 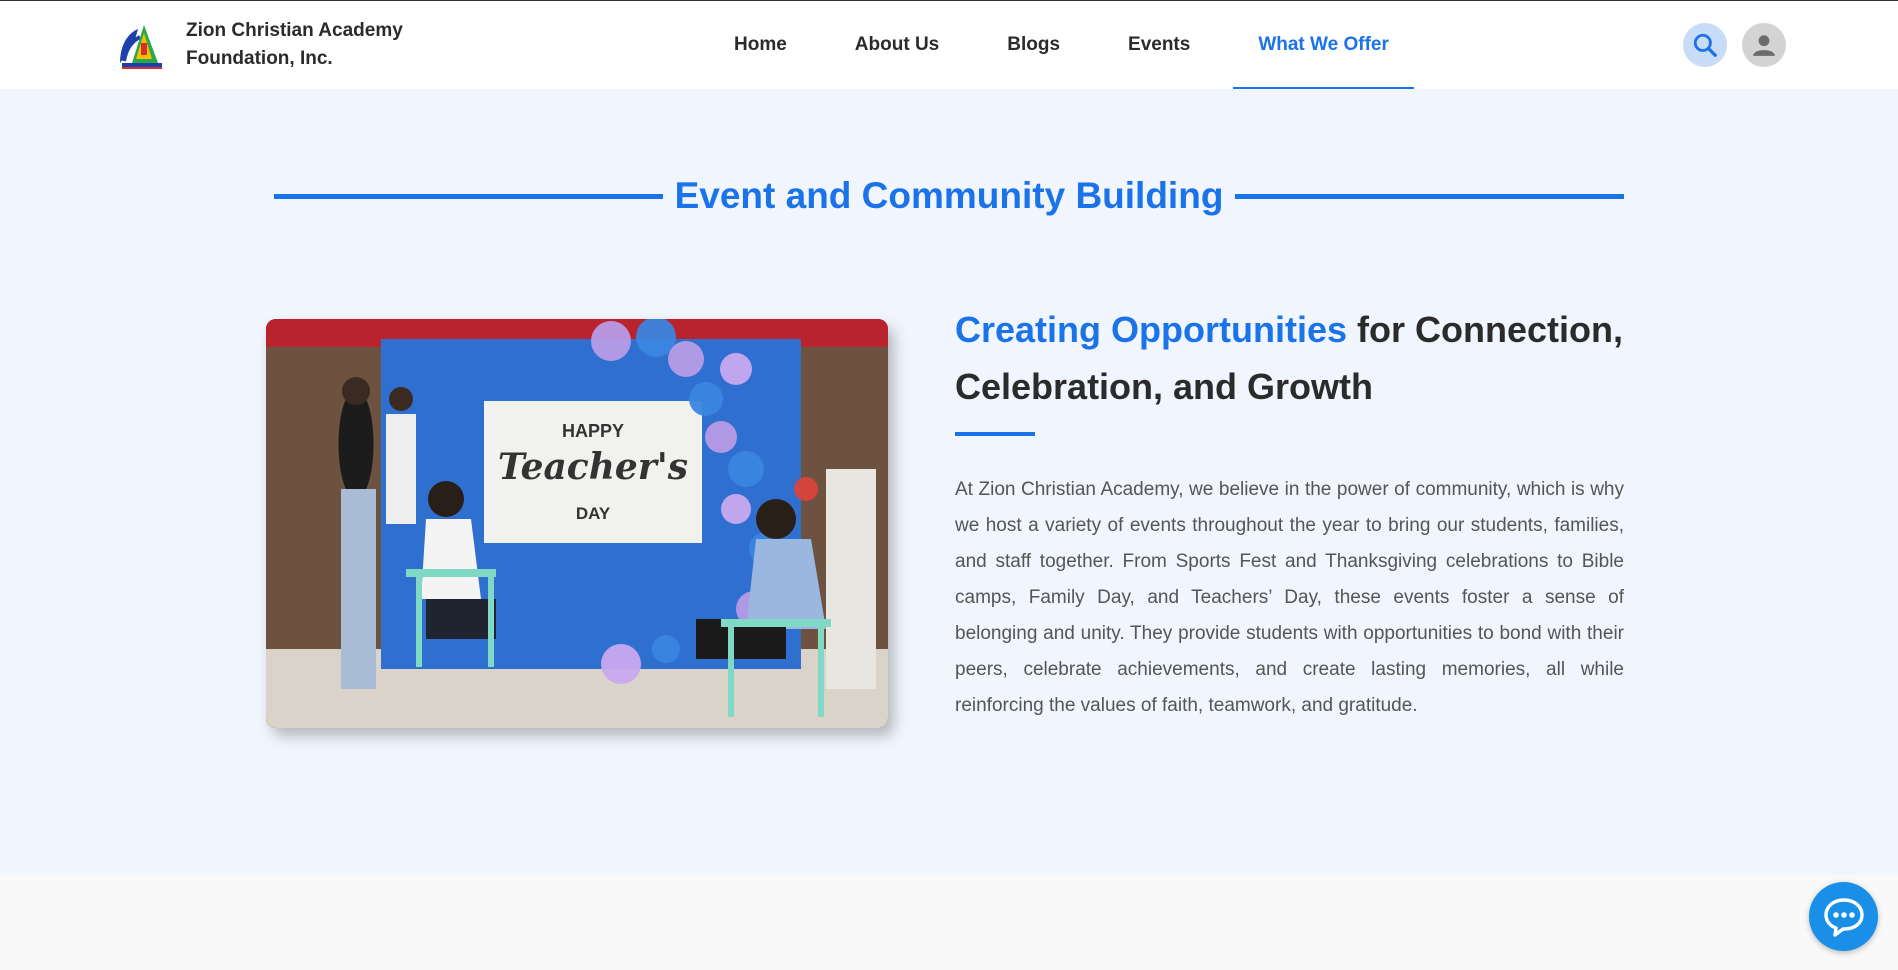 What do you see at coordinates (1429, 196) in the screenshot?
I see `title-rule-right` at bounding box center [1429, 196].